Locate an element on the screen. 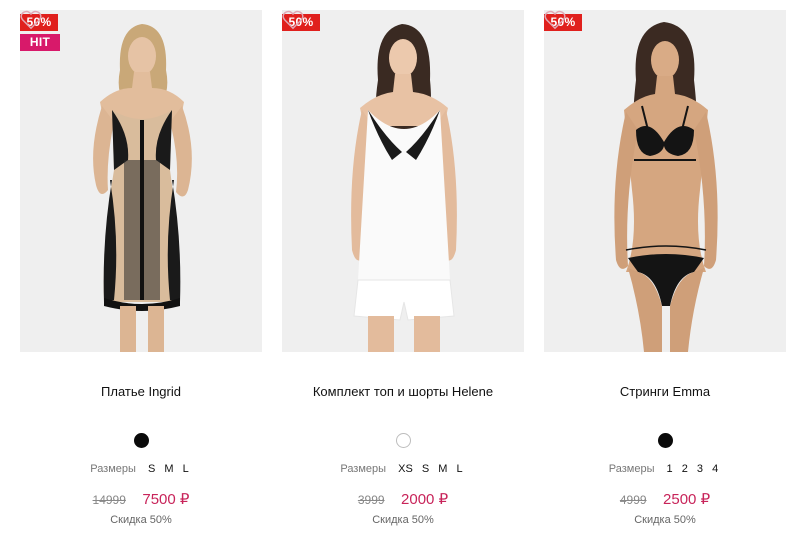 The image size is (800, 544). old-price: 4999 is located at coordinates (633, 500).